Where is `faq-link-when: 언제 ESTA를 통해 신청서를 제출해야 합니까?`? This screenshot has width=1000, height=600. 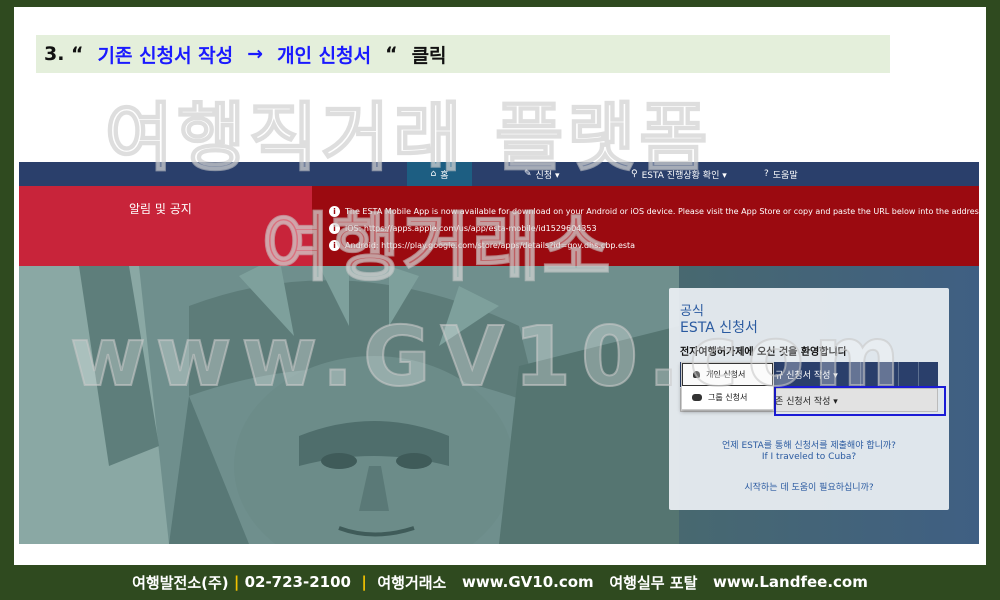 faq-link-when: 언제 ESTA를 통해 신청서를 제출해야 합니까? is located at coordinates (809, 444).